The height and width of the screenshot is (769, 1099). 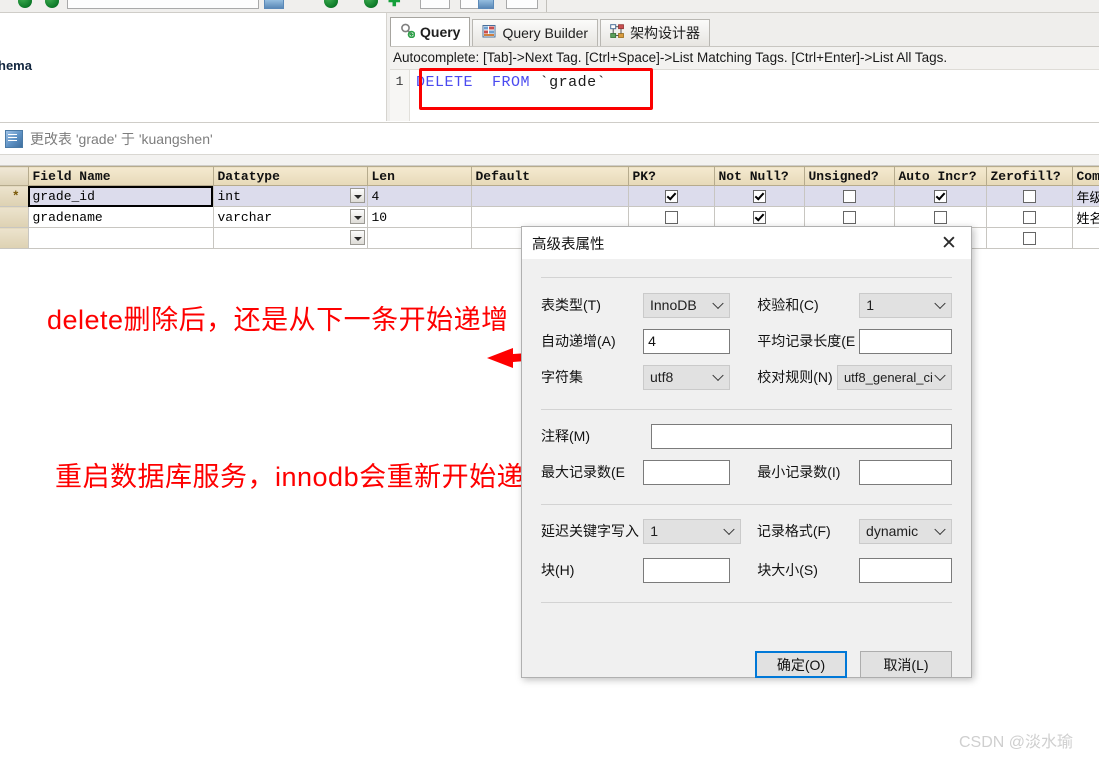 What do you see at coordinates (121, 196) in the screenshot?
I see `cell-field-name: grade_id` at bounding box center [121, 196].